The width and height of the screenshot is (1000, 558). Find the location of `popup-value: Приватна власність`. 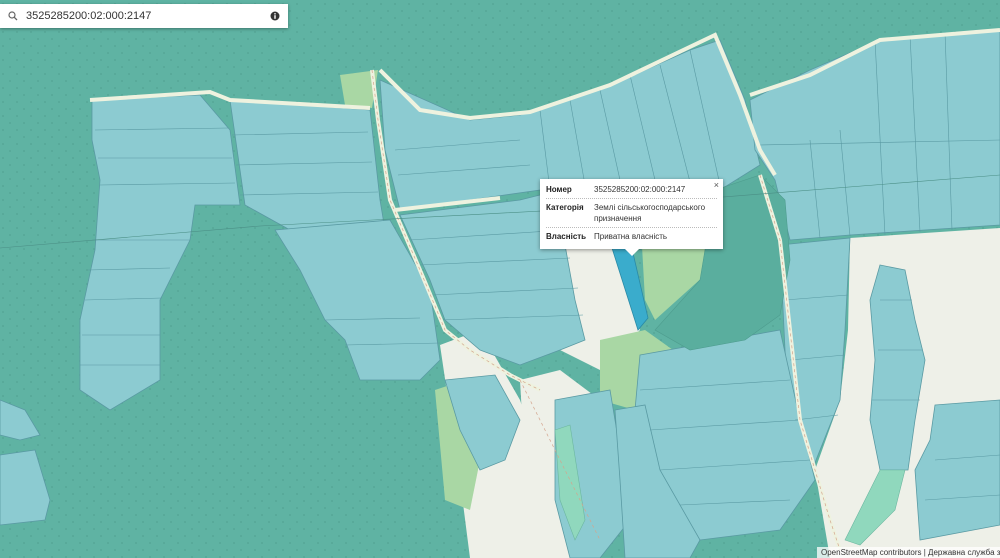

popup-value: Приватна власність is located at coordinates (631, 236).